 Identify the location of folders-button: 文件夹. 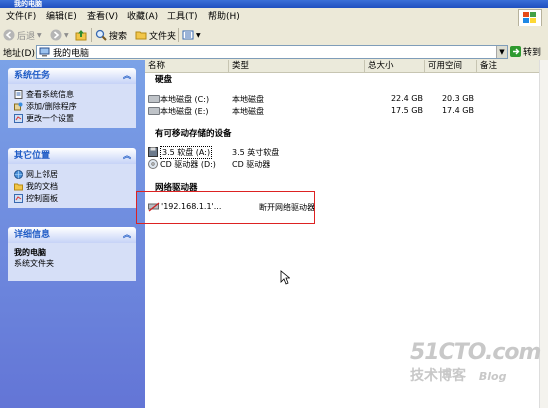
(155, 35).